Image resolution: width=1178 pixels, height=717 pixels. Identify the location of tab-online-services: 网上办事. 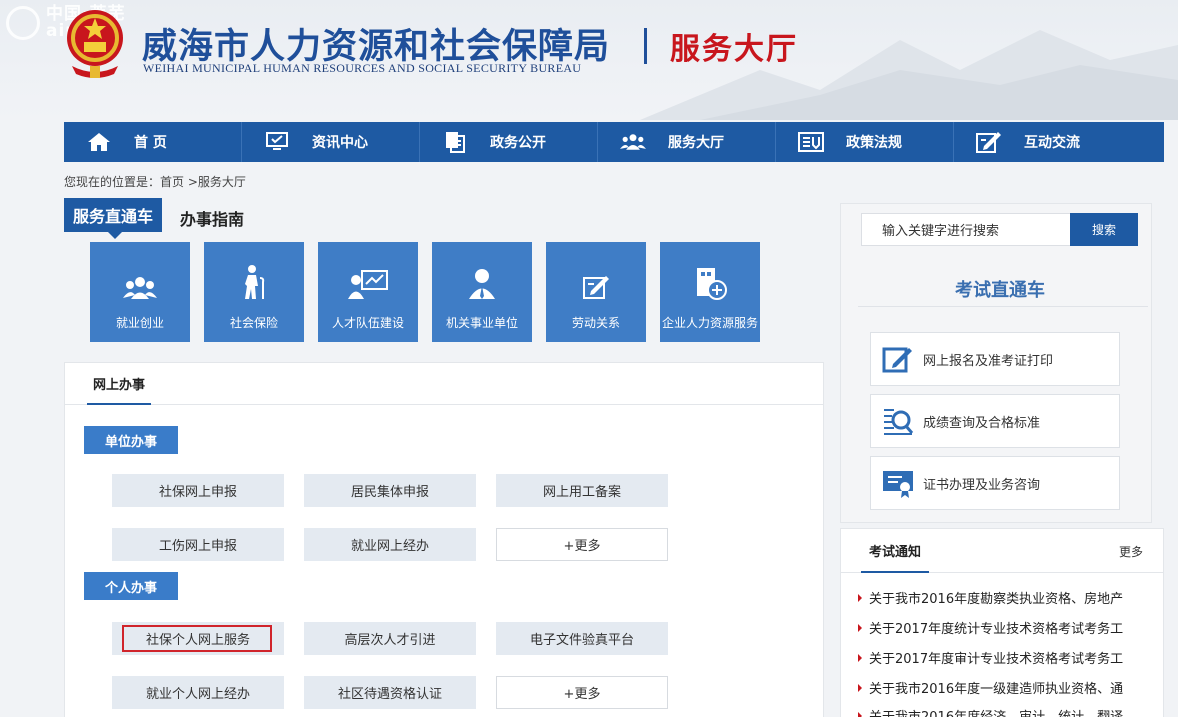
(119, 384).